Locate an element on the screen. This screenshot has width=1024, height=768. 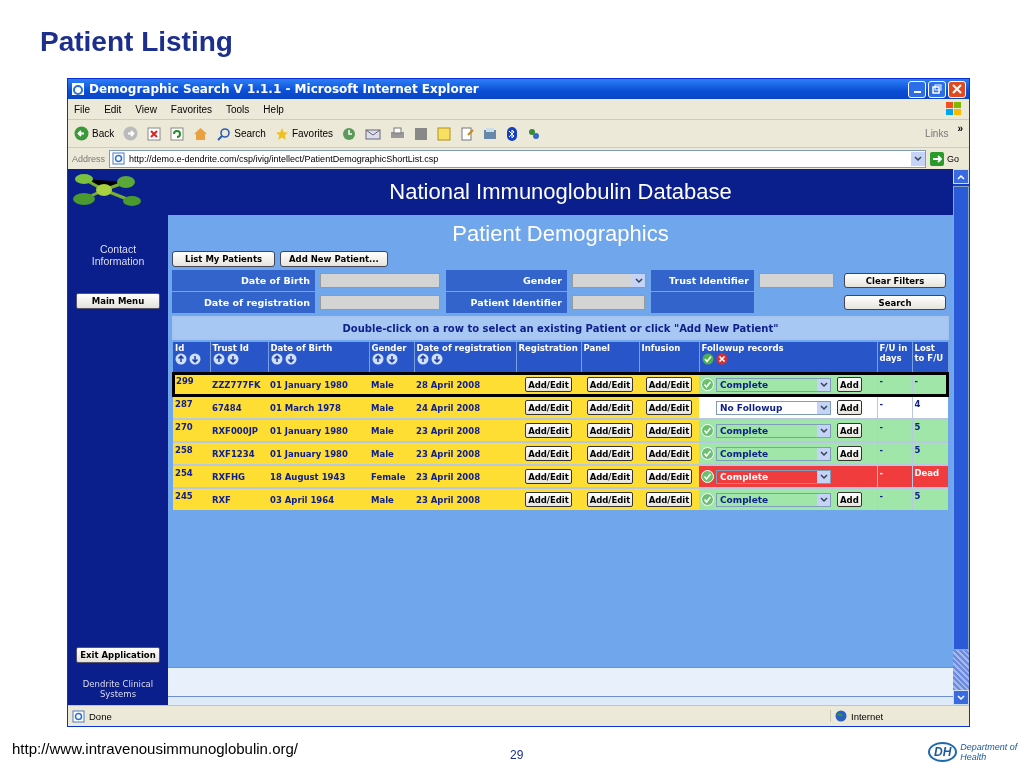
links-button: Links is located at coordinates (937, 133).